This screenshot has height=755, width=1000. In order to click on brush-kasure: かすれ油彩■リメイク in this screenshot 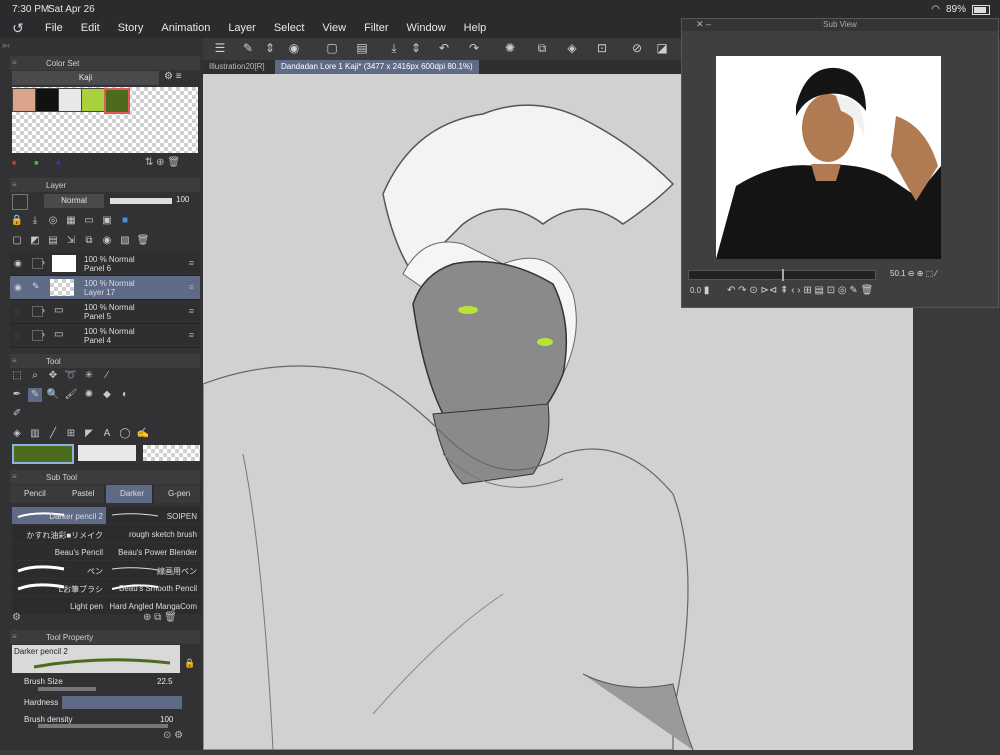, I will do `click(59, 533)`.